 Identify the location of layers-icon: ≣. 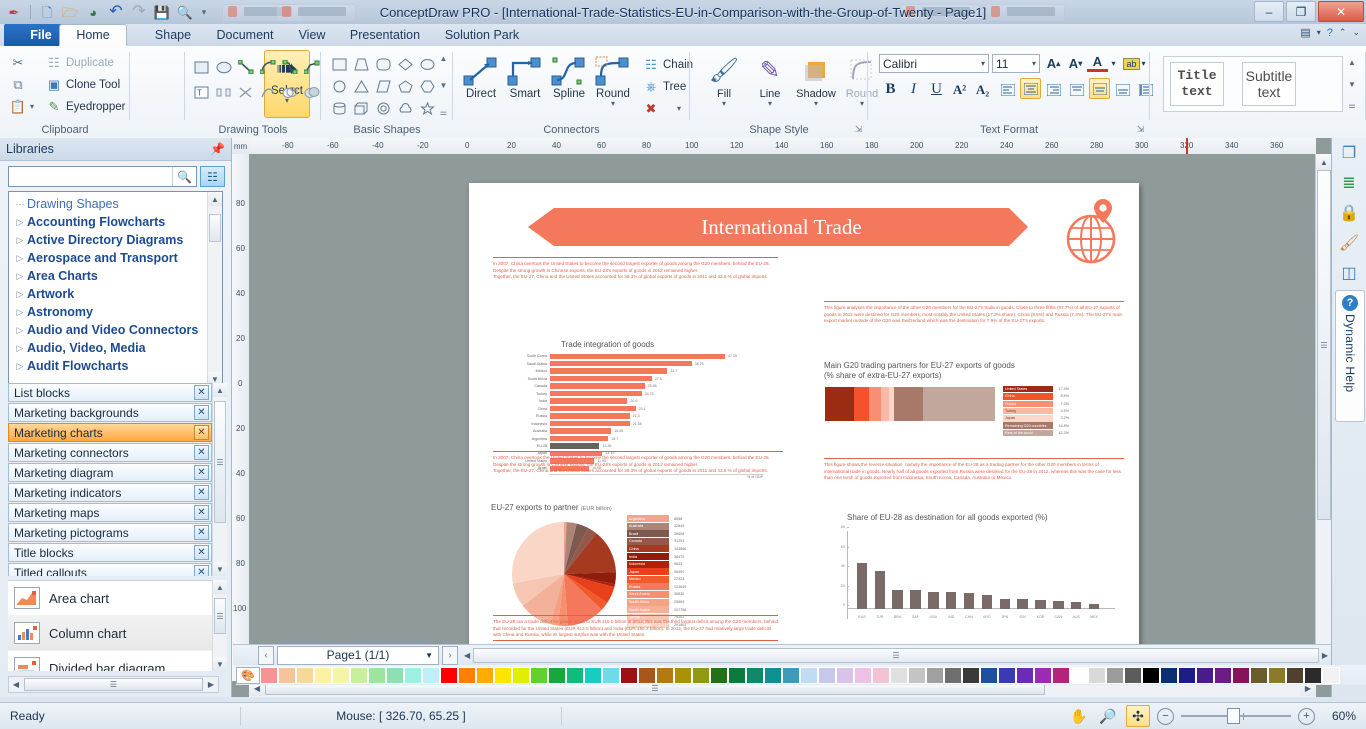
(1349, 183).